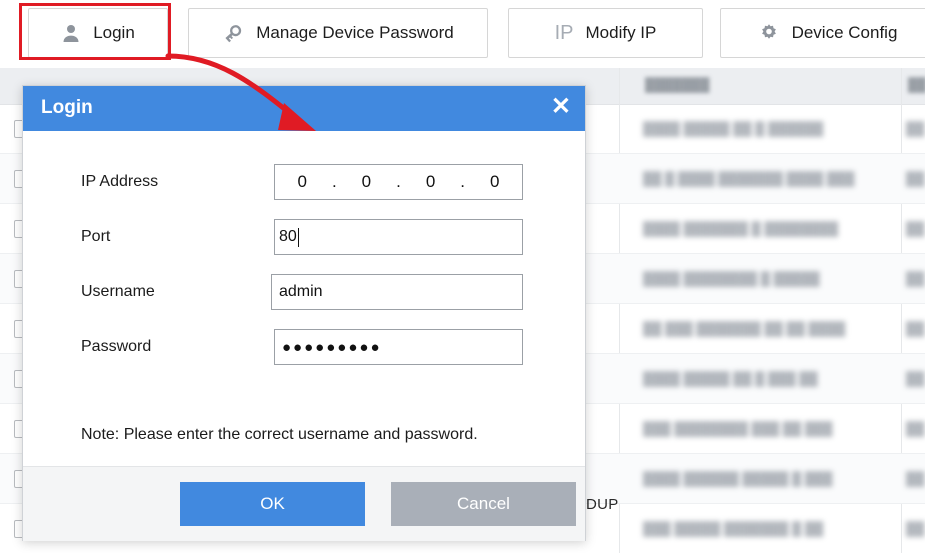 This screenshot has height=553, width=925. What do you see at coordinates (332, 347) in the screenshot?
I see `password-value: ●●●●●●●●●` at bounding box center [332, 347].